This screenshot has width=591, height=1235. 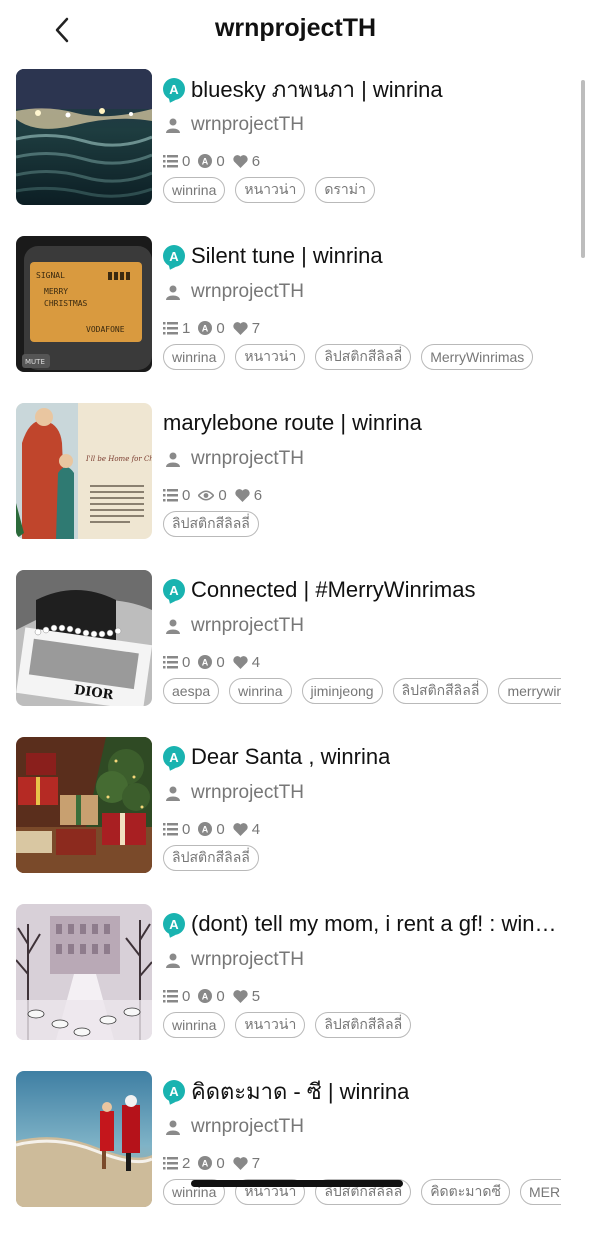 What do you see at coordinates (35, 362) in the screenshot?
I see `svg-text: MUTE` at bounding box center [35, 362].